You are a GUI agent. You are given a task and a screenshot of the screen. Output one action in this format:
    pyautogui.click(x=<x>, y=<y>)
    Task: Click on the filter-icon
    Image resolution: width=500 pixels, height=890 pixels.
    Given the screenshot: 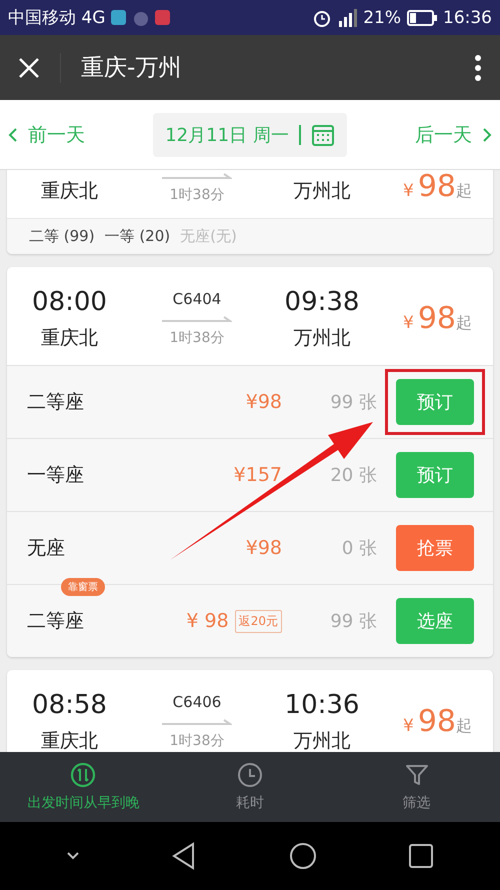 What is the action you would take?
    pyautogui.click(x=417, y=775)
    